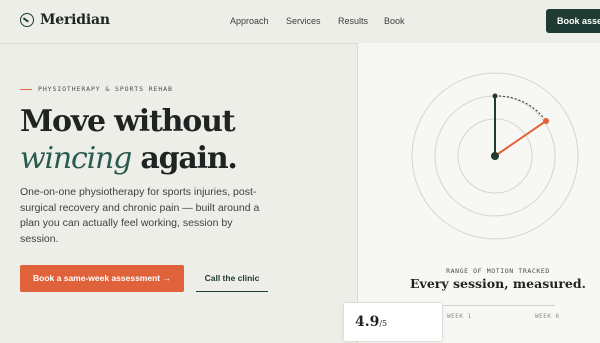  What do you see at coordinates (499, 305) in the screenshot?
I see `week-axis` at bounding box center [499, 305].